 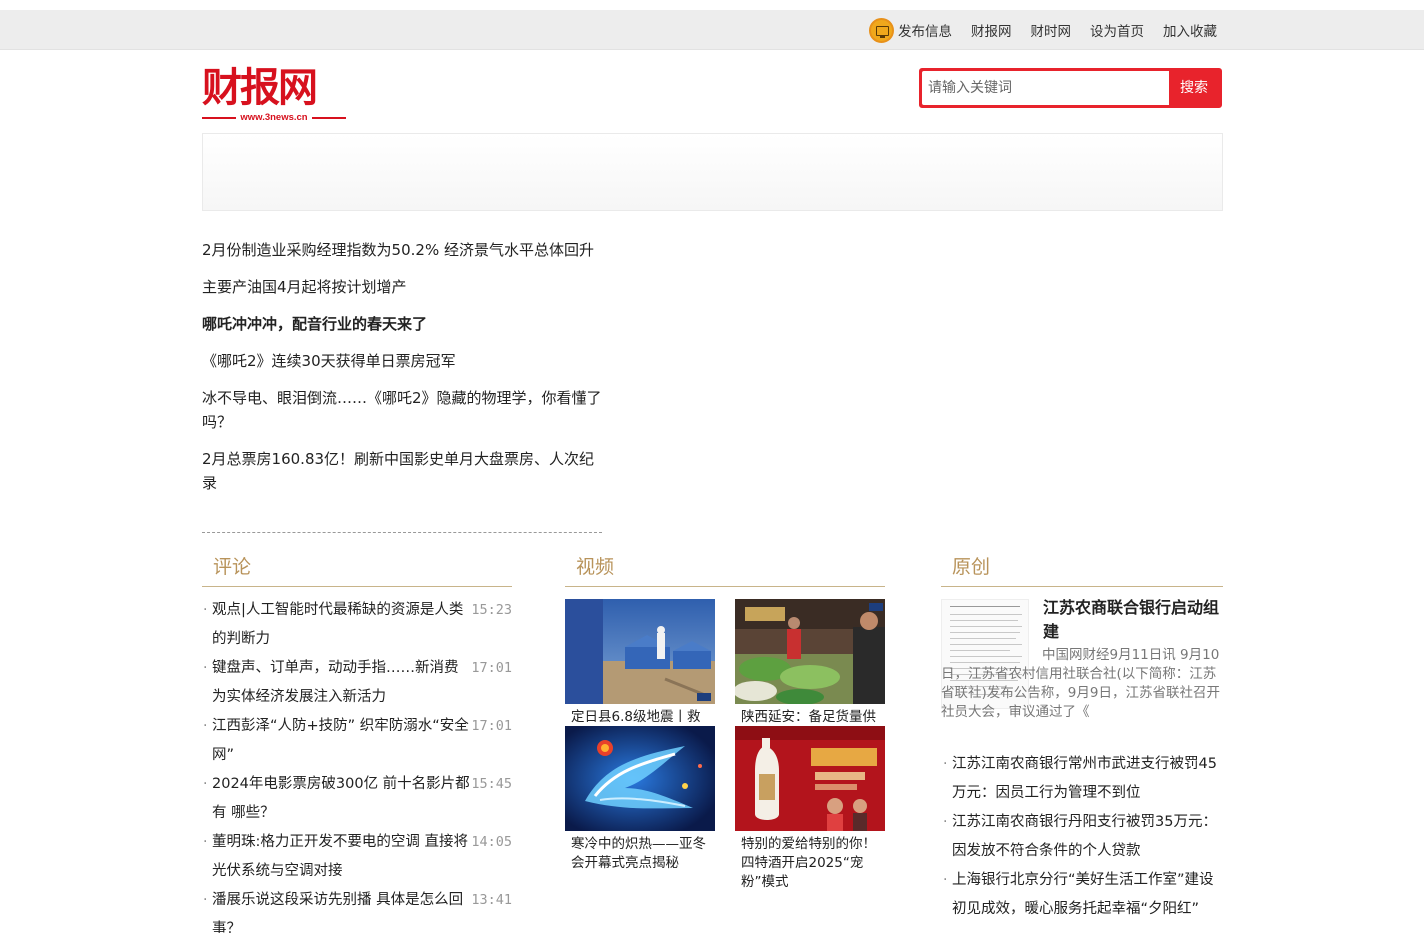 I want to click on section-header-original: 原创, so click(x=1082, y=569).